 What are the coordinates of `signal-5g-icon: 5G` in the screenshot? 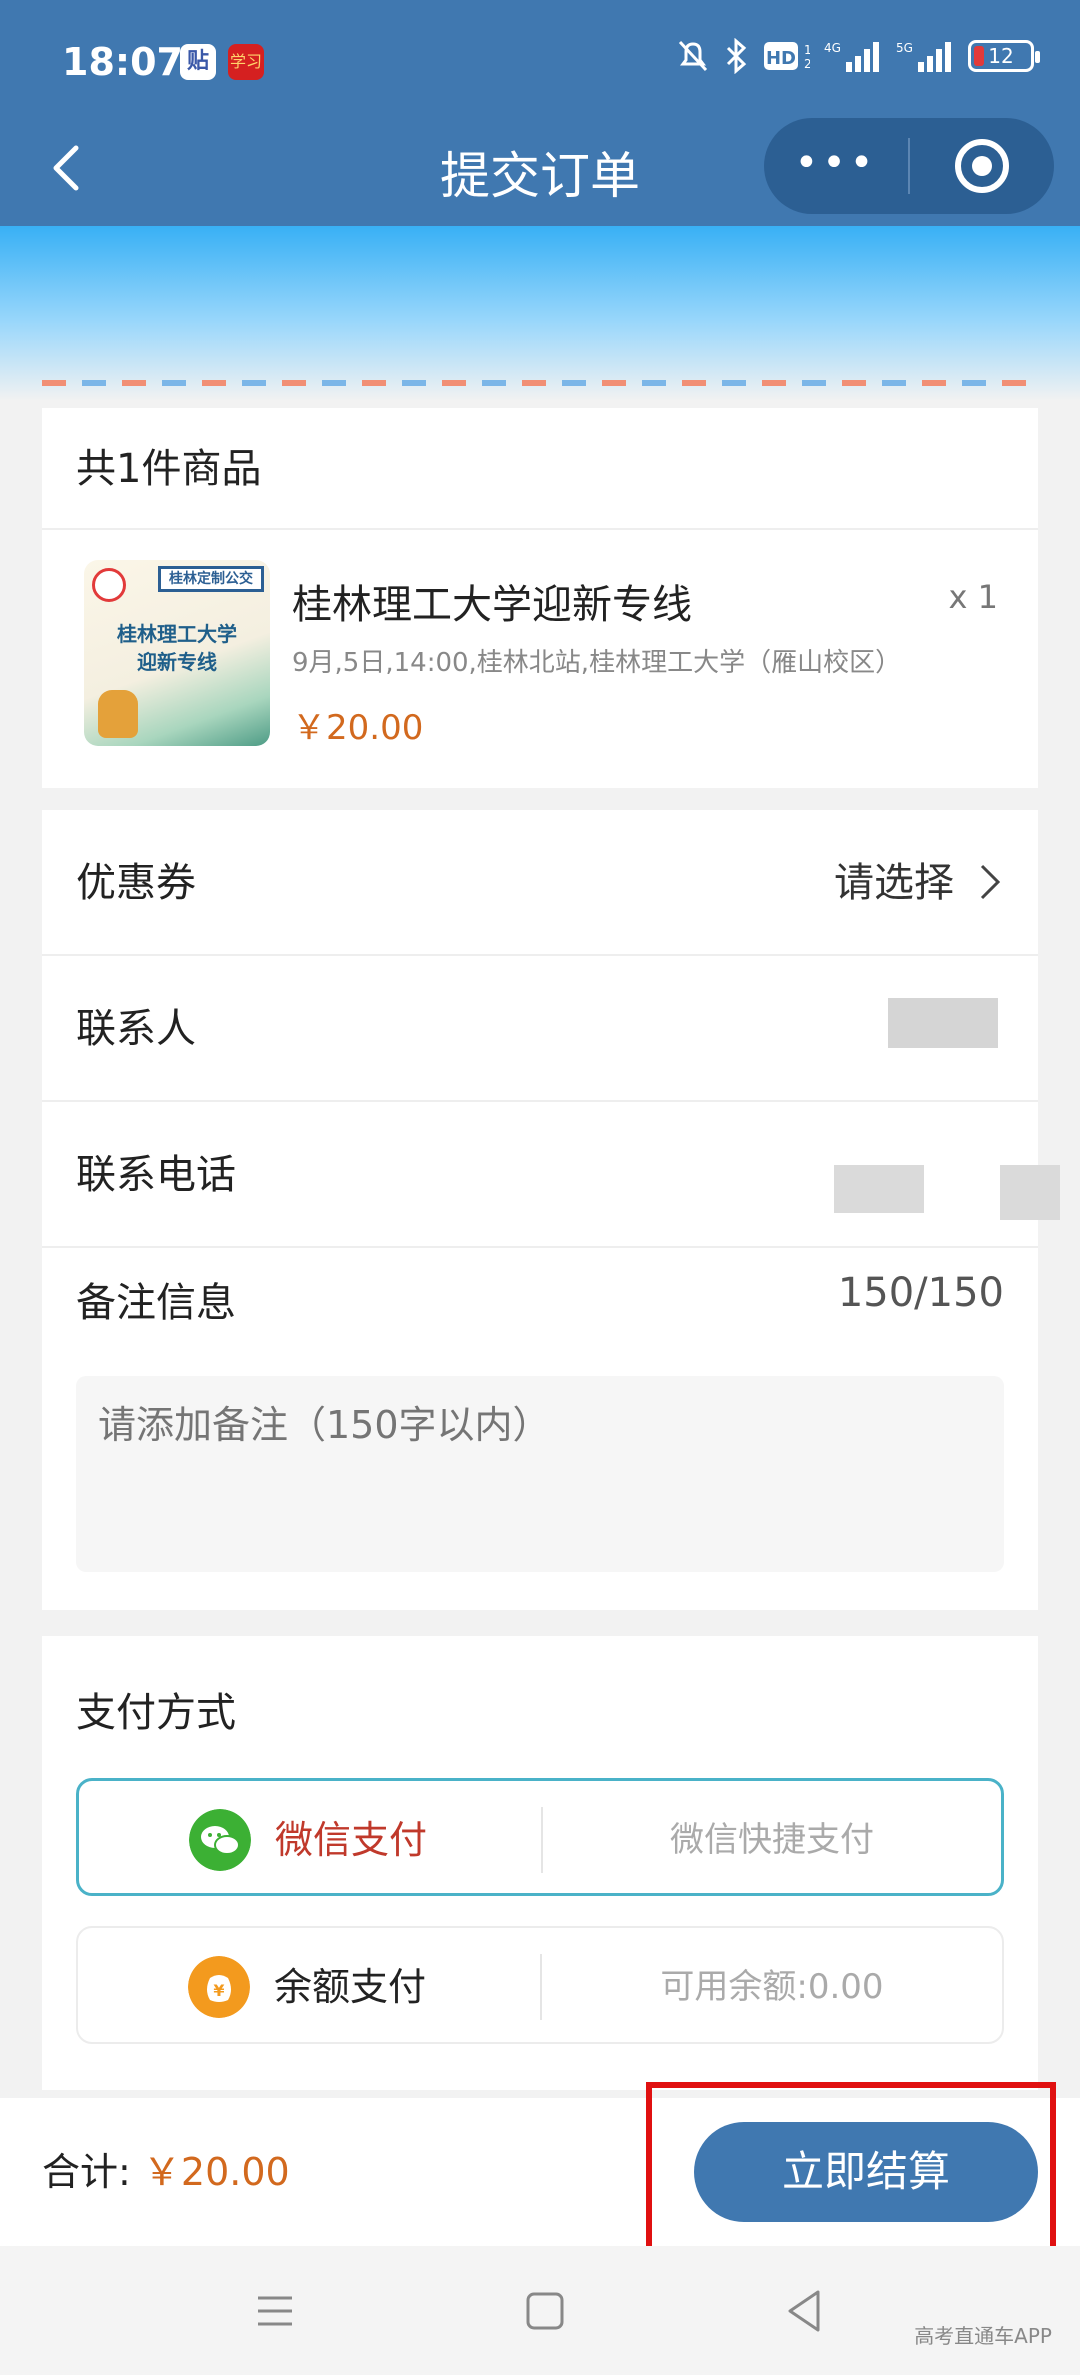 It's located at (923, 56).